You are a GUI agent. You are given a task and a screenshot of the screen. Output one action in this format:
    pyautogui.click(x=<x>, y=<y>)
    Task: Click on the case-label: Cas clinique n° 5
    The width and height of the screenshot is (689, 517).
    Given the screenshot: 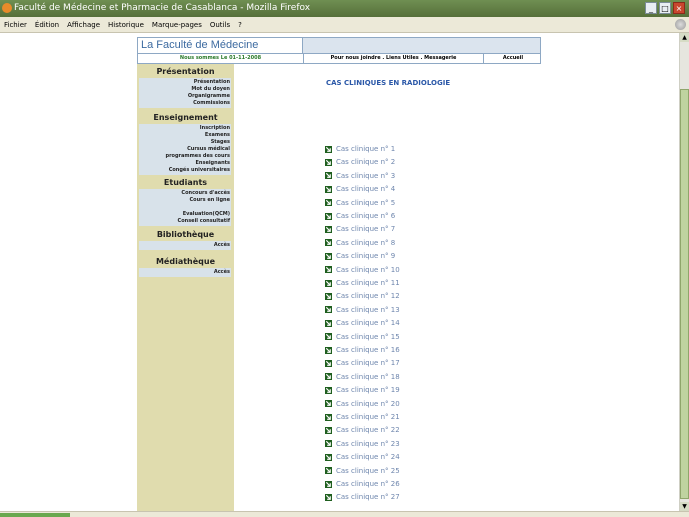 What is the action you would take?
    pyautogui.click(x=366, y=202)
    